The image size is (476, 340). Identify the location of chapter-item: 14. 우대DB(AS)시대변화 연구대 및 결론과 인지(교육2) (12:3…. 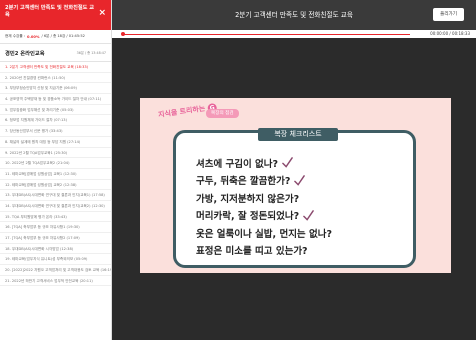
(55, 206).